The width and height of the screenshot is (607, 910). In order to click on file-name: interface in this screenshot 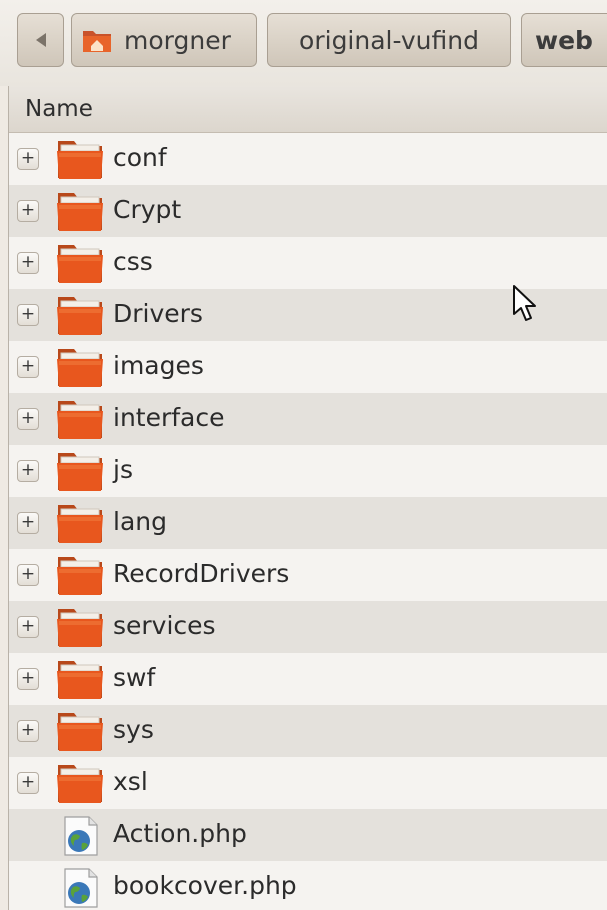, I will do `click(169, 417)`.